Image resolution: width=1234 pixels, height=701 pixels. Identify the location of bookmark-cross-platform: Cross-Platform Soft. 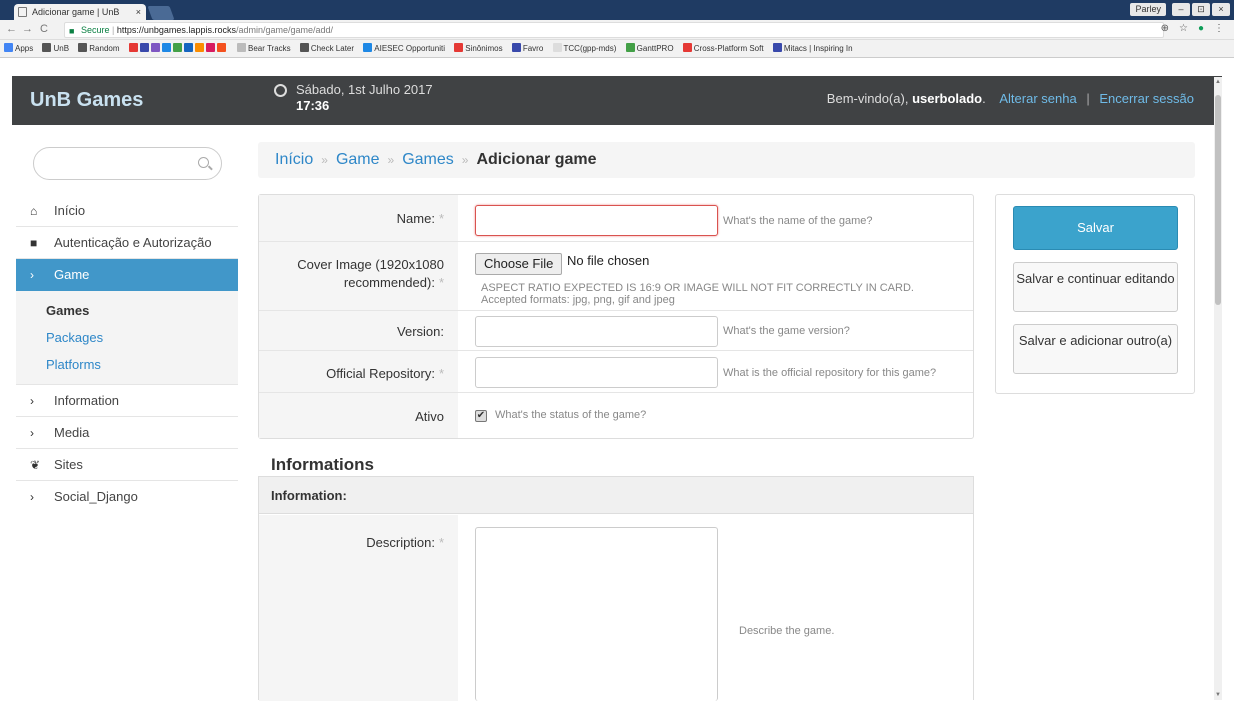
(723, 48).